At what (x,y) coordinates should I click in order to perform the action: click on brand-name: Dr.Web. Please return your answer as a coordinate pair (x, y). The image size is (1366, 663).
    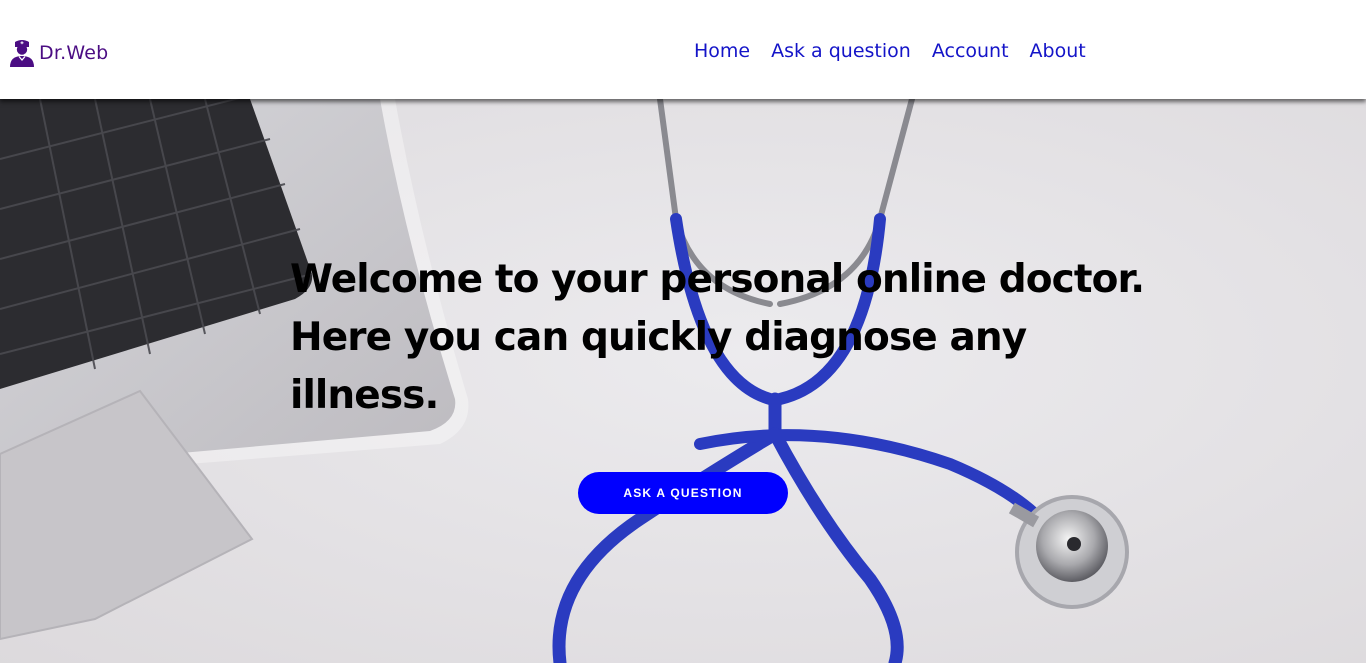
    Looking at the image, I should click on (74, 53).